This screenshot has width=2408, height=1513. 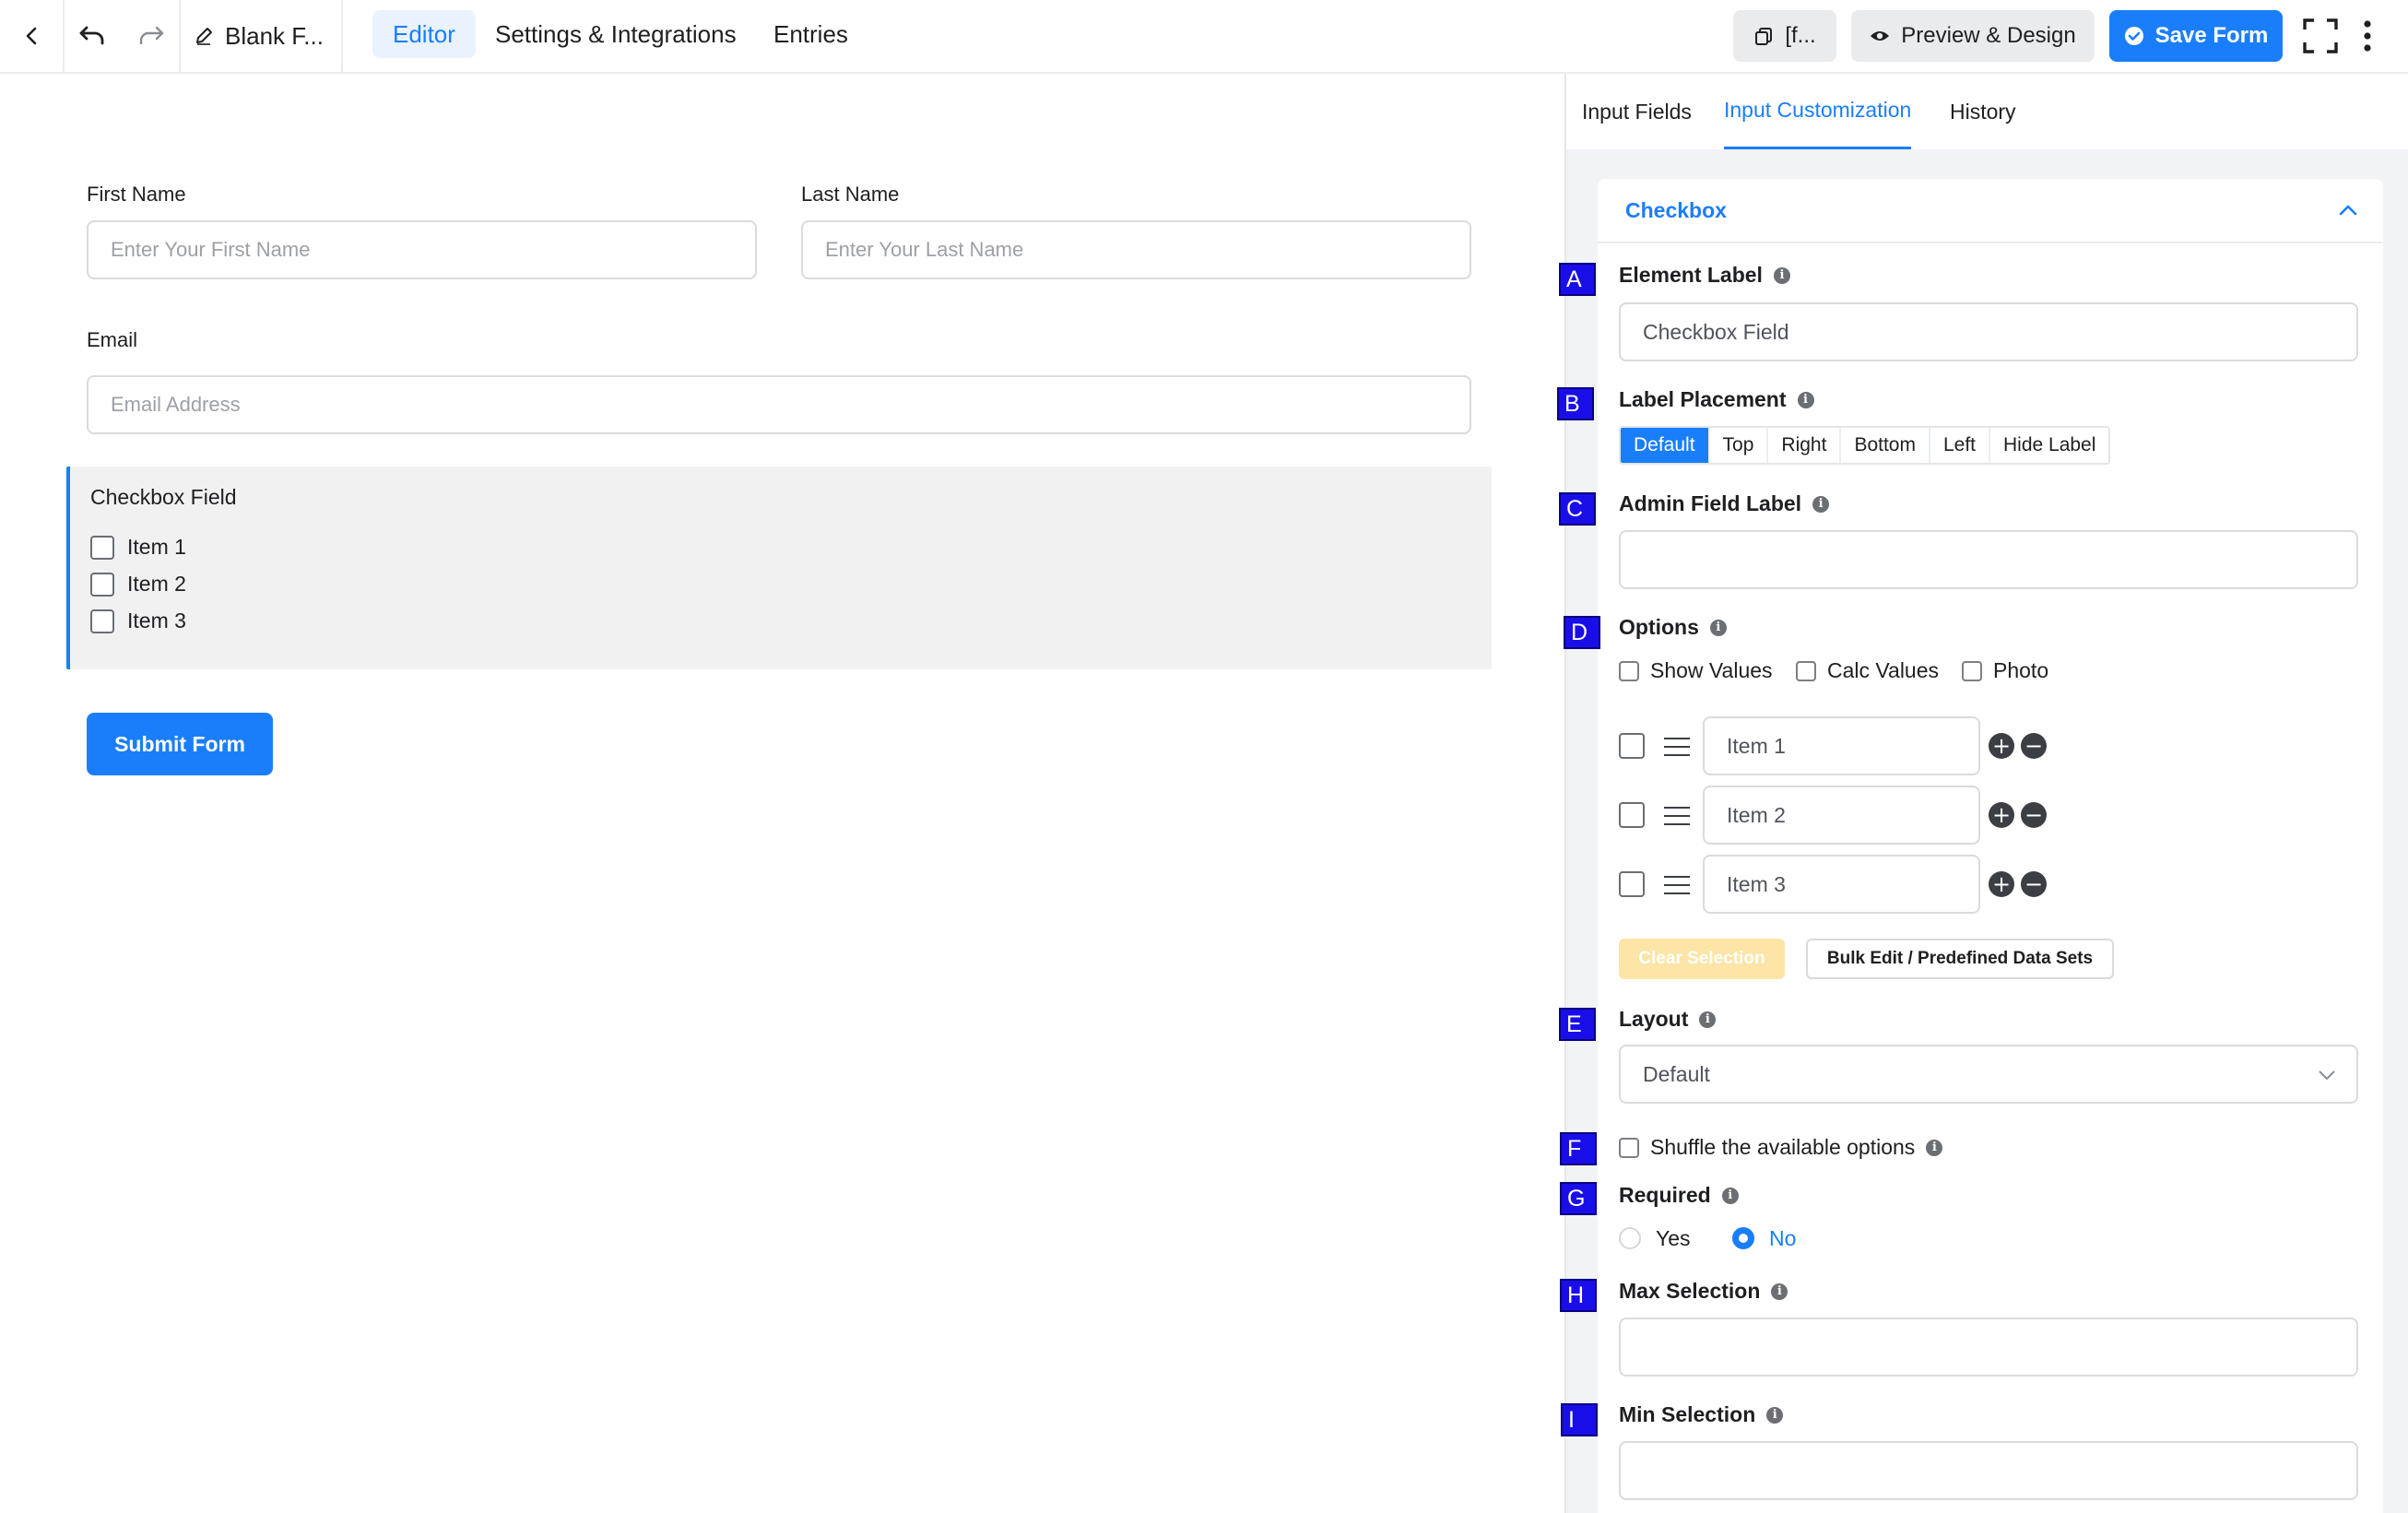 I want to click on min-selection-heading: Min Selection i, so click(x=1702, y=1414).